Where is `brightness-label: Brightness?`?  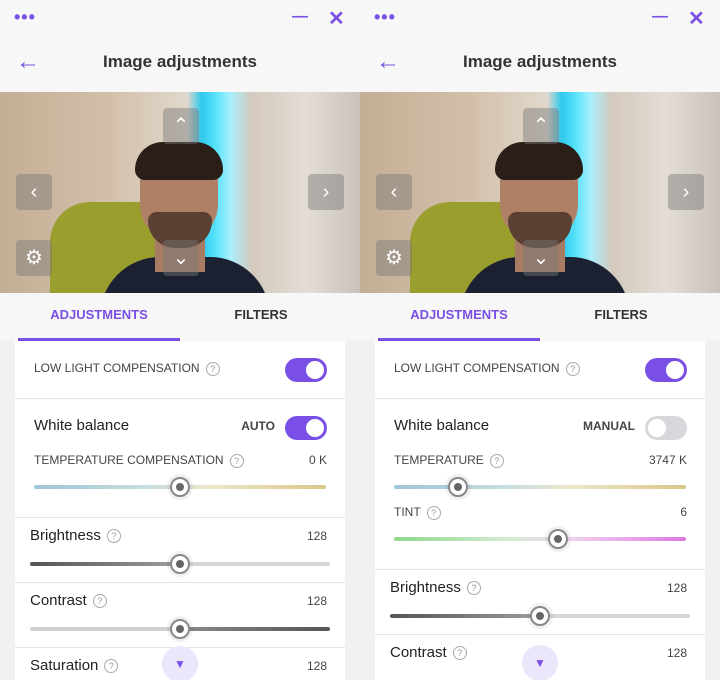 brightness-label: Brightness? is located at coordinates (75, 535).